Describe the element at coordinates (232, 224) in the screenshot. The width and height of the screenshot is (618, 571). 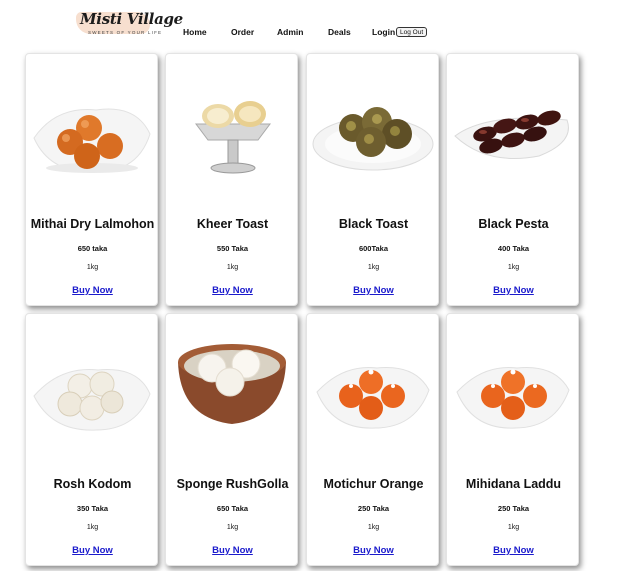
I see `product-name: Kheer Toast` at that location.